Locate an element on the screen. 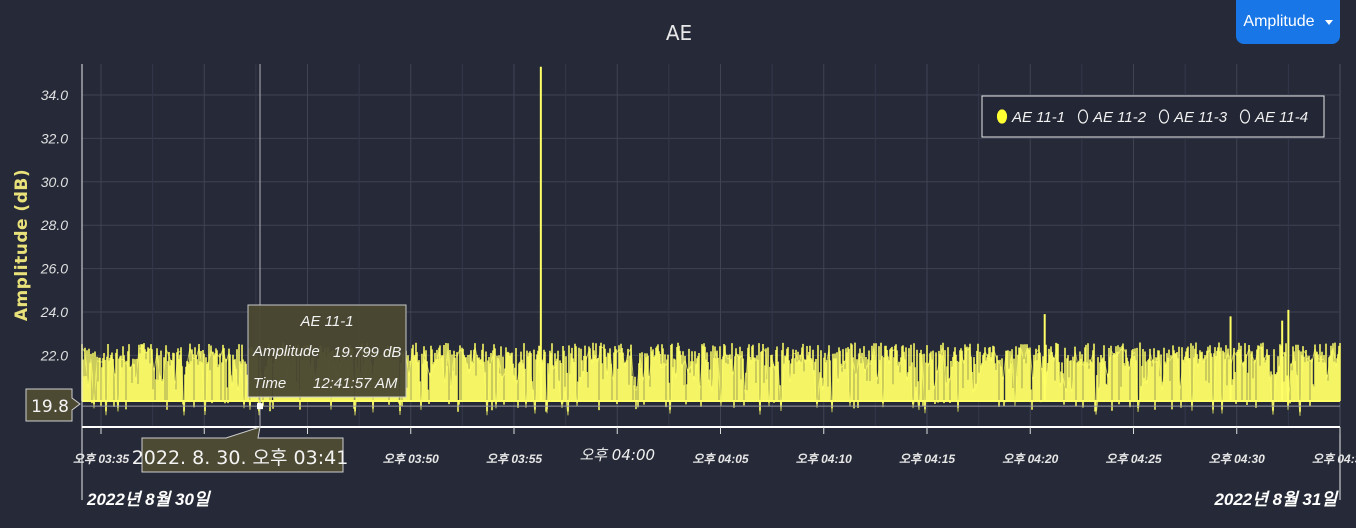 This screenshot has width=1356, height=528. tooltip-title: AE 11-1 is located at coordinates (326, 321).